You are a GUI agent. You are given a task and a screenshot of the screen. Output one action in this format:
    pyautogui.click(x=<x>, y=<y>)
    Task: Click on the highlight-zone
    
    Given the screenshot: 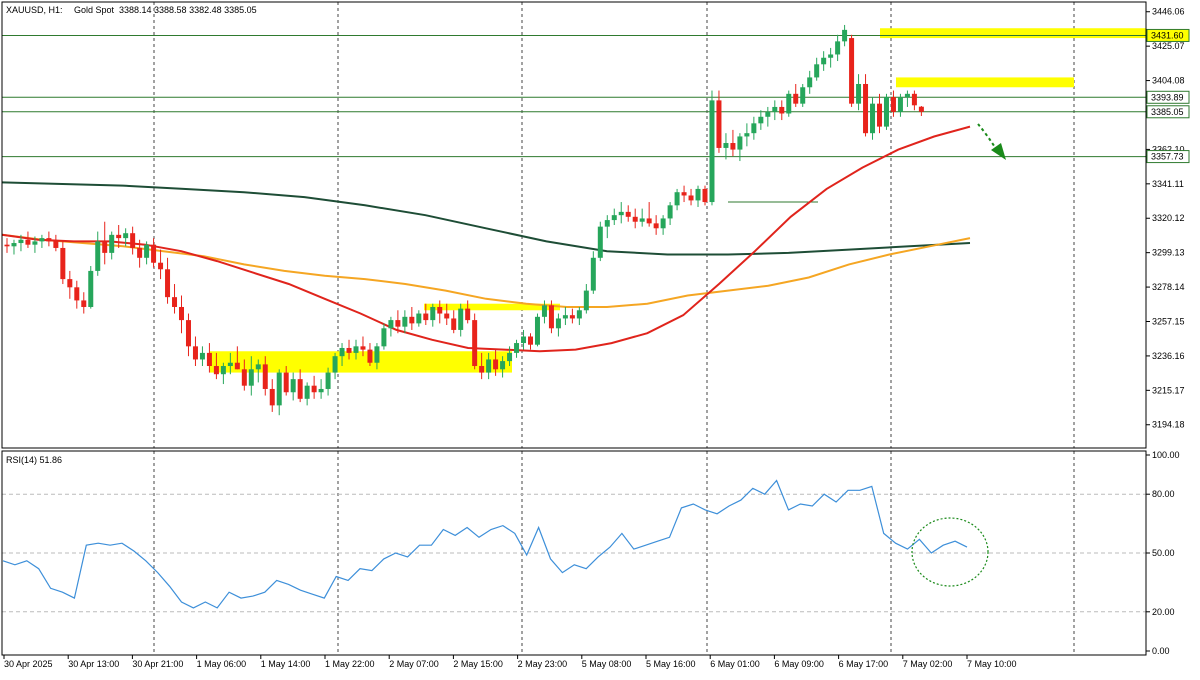 What is the action you would take?
    pyautogui.click(x=1013, y=33)
    